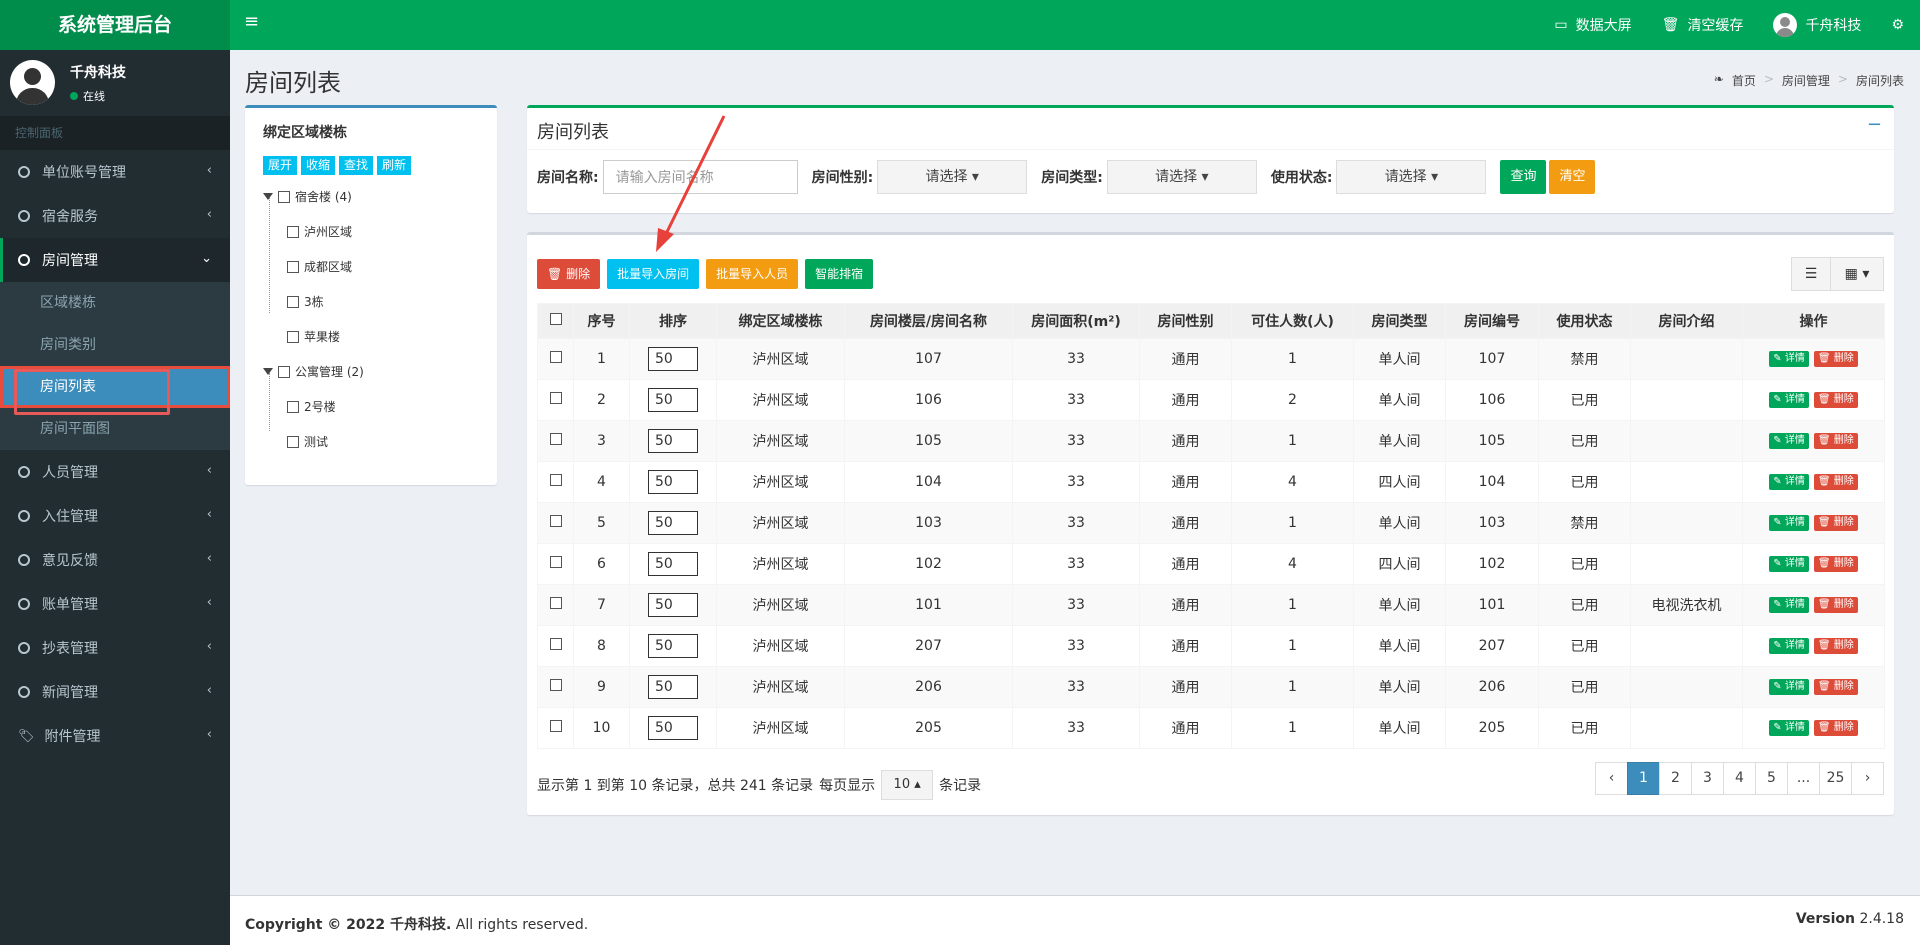  Describe the element at coordinates (305, 301) in the screenshot. I see `tree-node-building3: 3栋` at that location.